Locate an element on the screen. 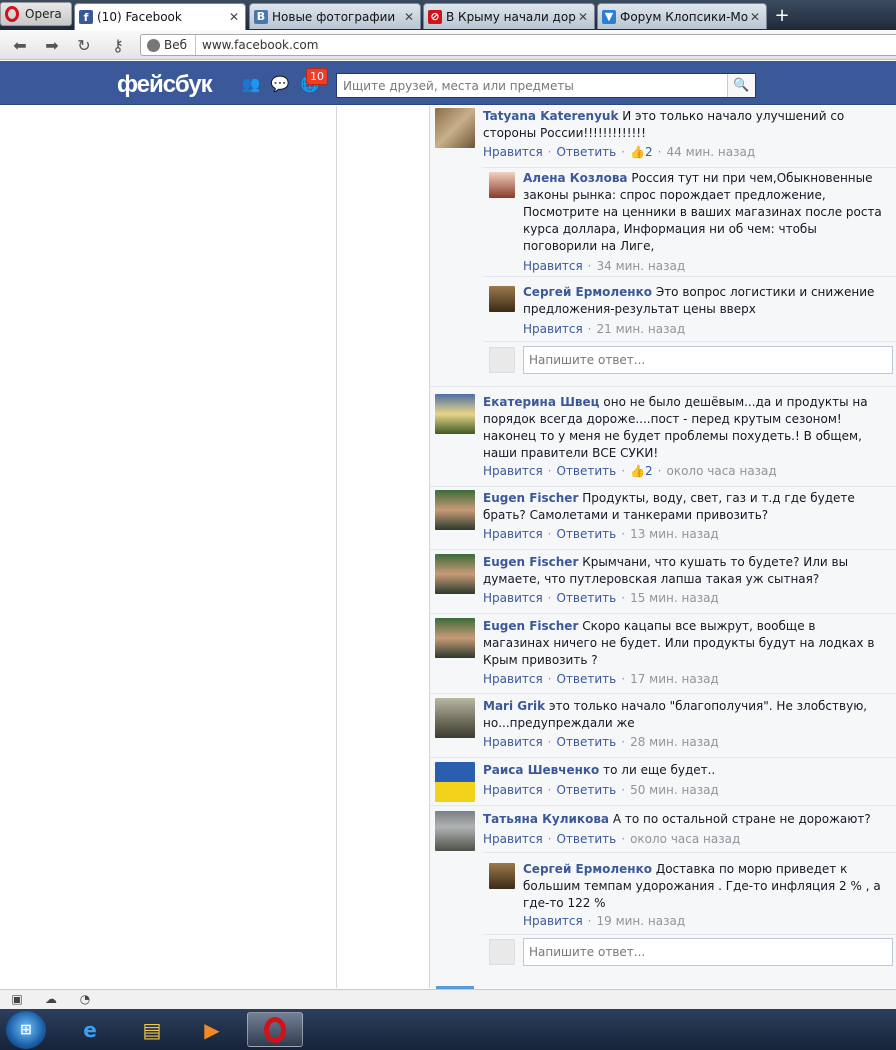  notifications-badge: 10 is located at coordinates (317, 76).